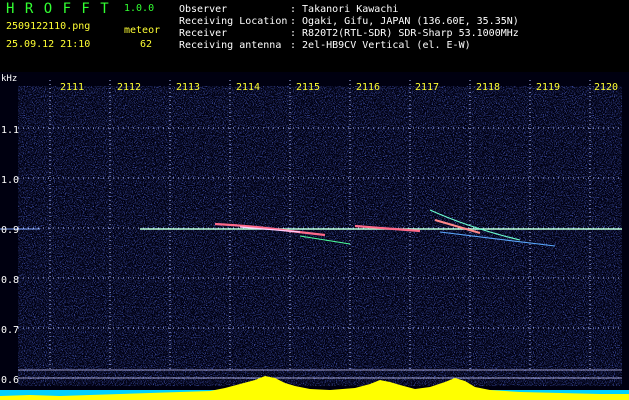 The width and height of the screenshot is (629, 400). Describe the element at coordinates (48, 44) in the screenshot. I see `date-time: 25.09.12 21:10` at that location.